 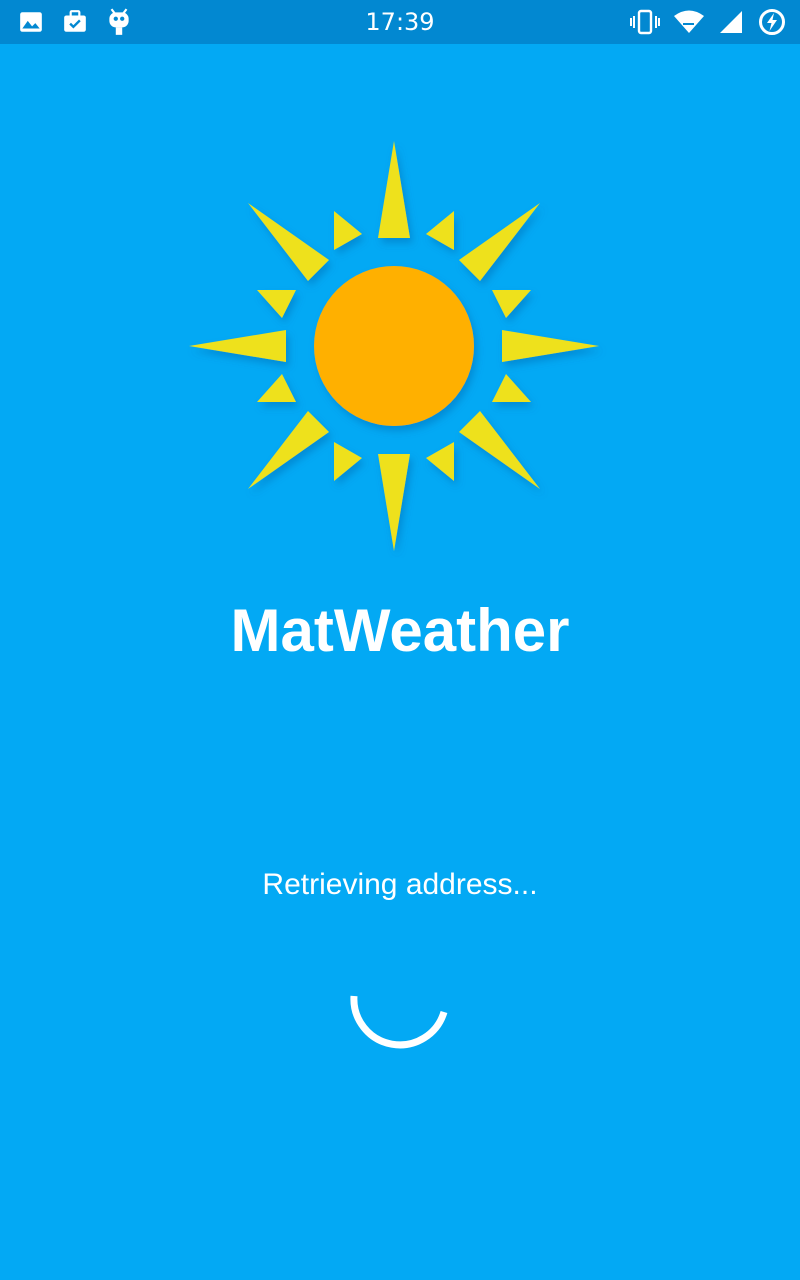 I want to click on status-bar: 17:39, so click(x=400, y=22).